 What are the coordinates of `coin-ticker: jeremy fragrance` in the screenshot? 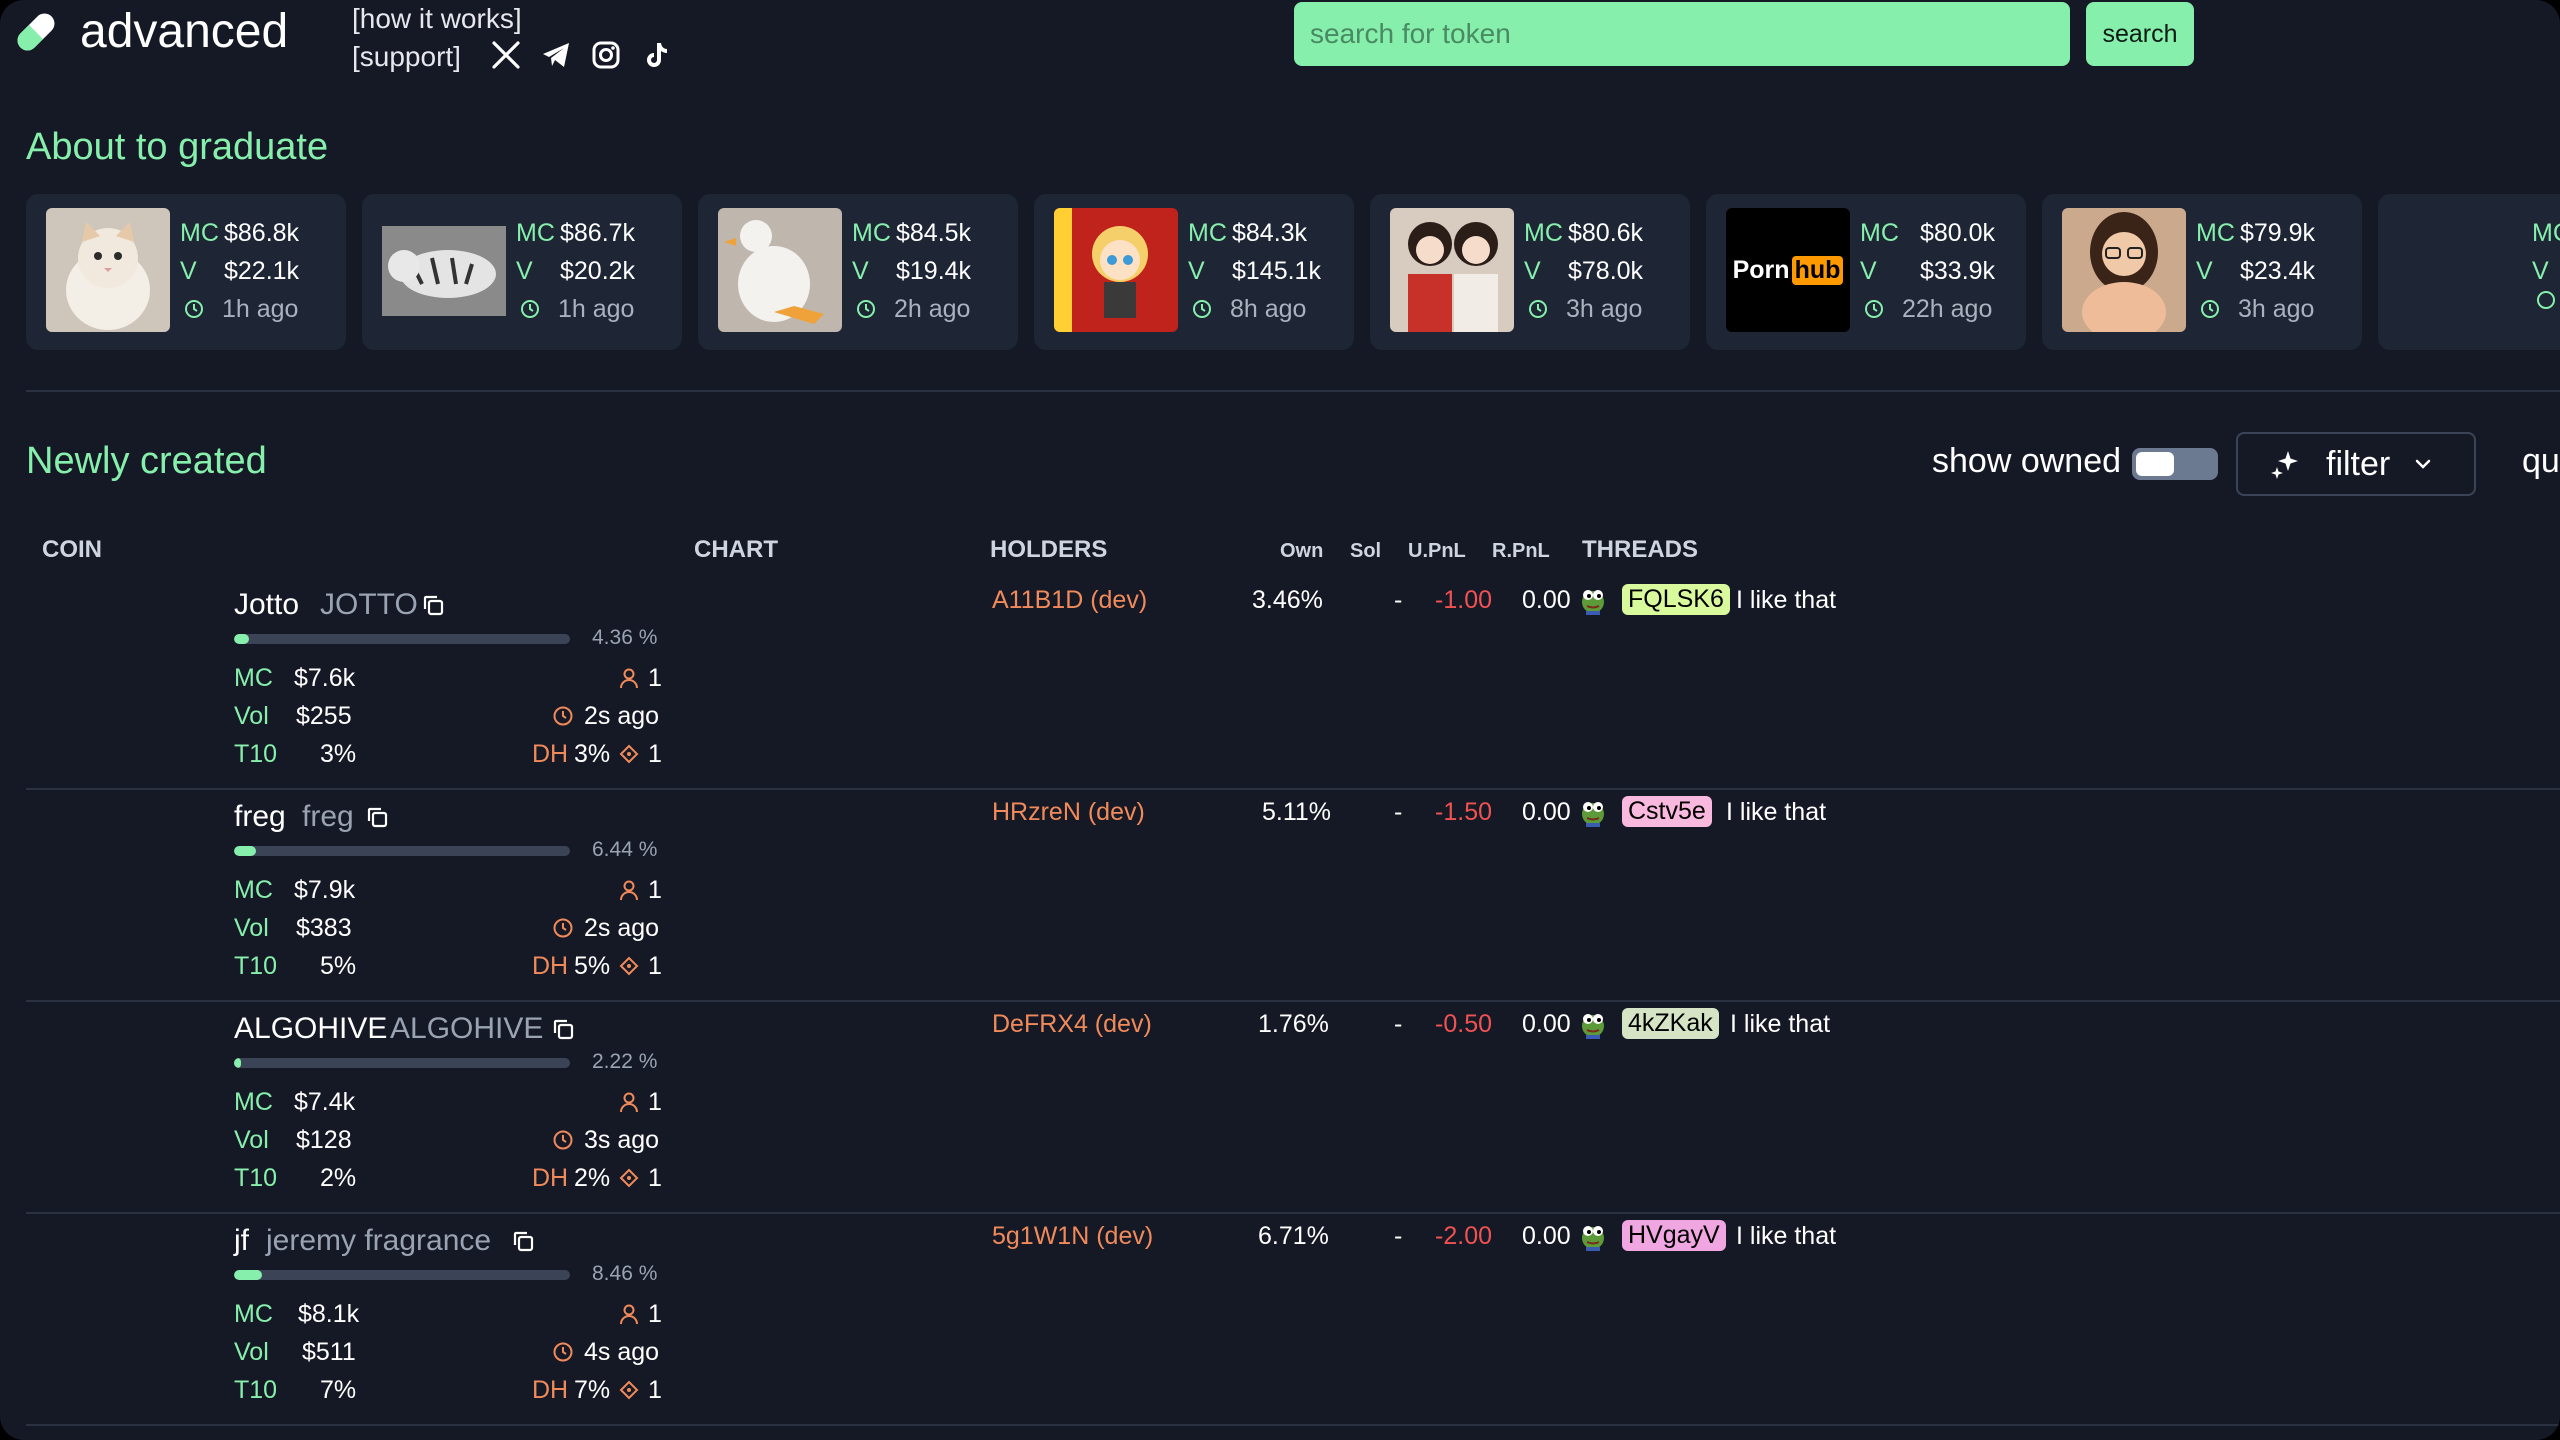 It's located at (379, 1240).